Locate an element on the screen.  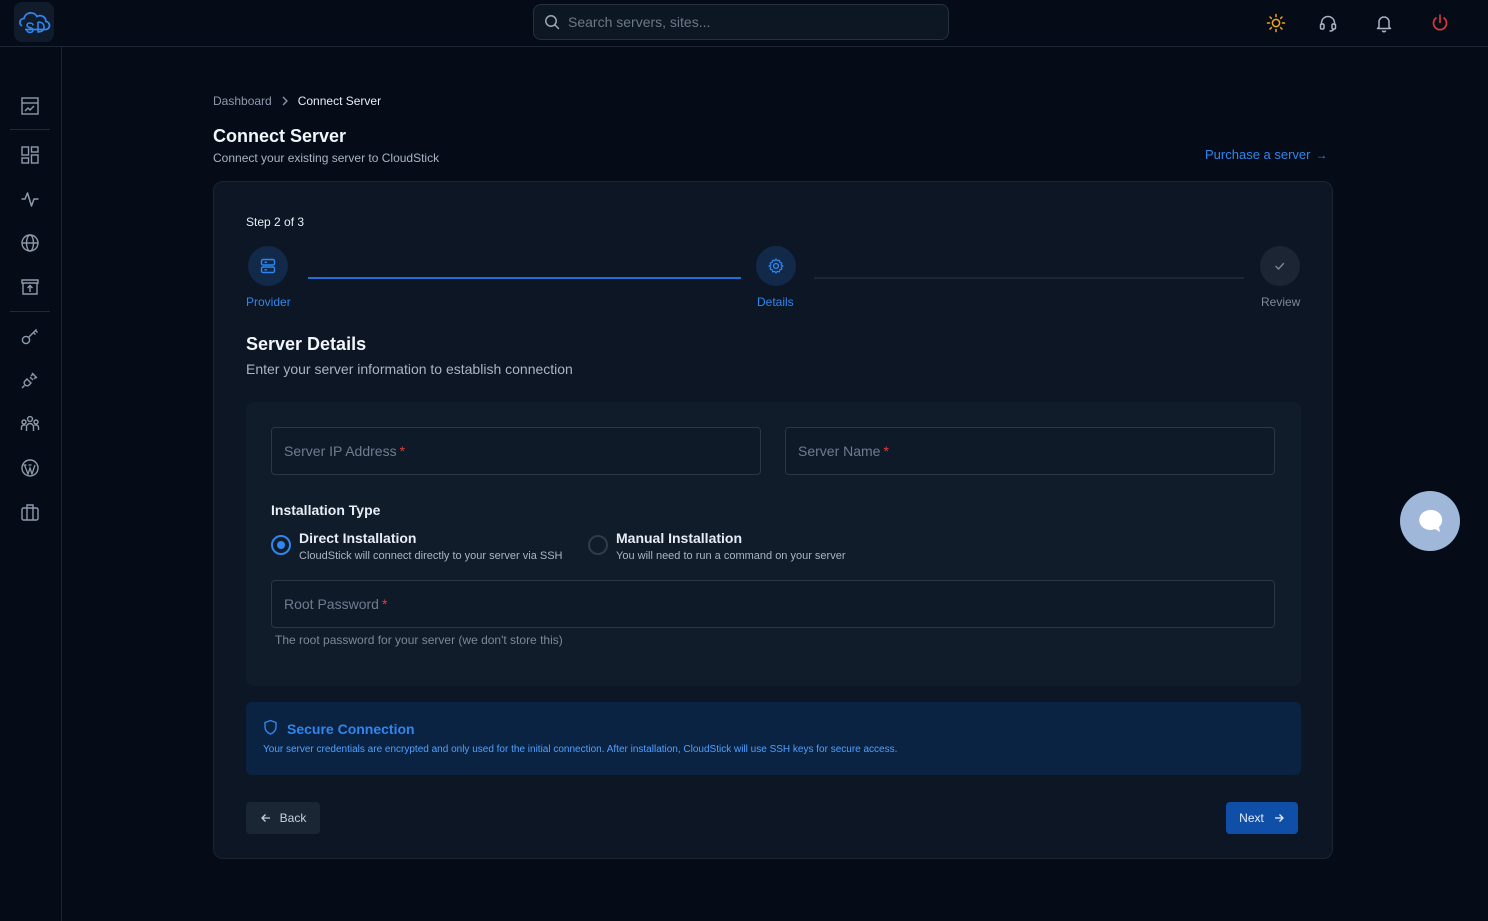
activity-icon is located at coordinates (30, 199).